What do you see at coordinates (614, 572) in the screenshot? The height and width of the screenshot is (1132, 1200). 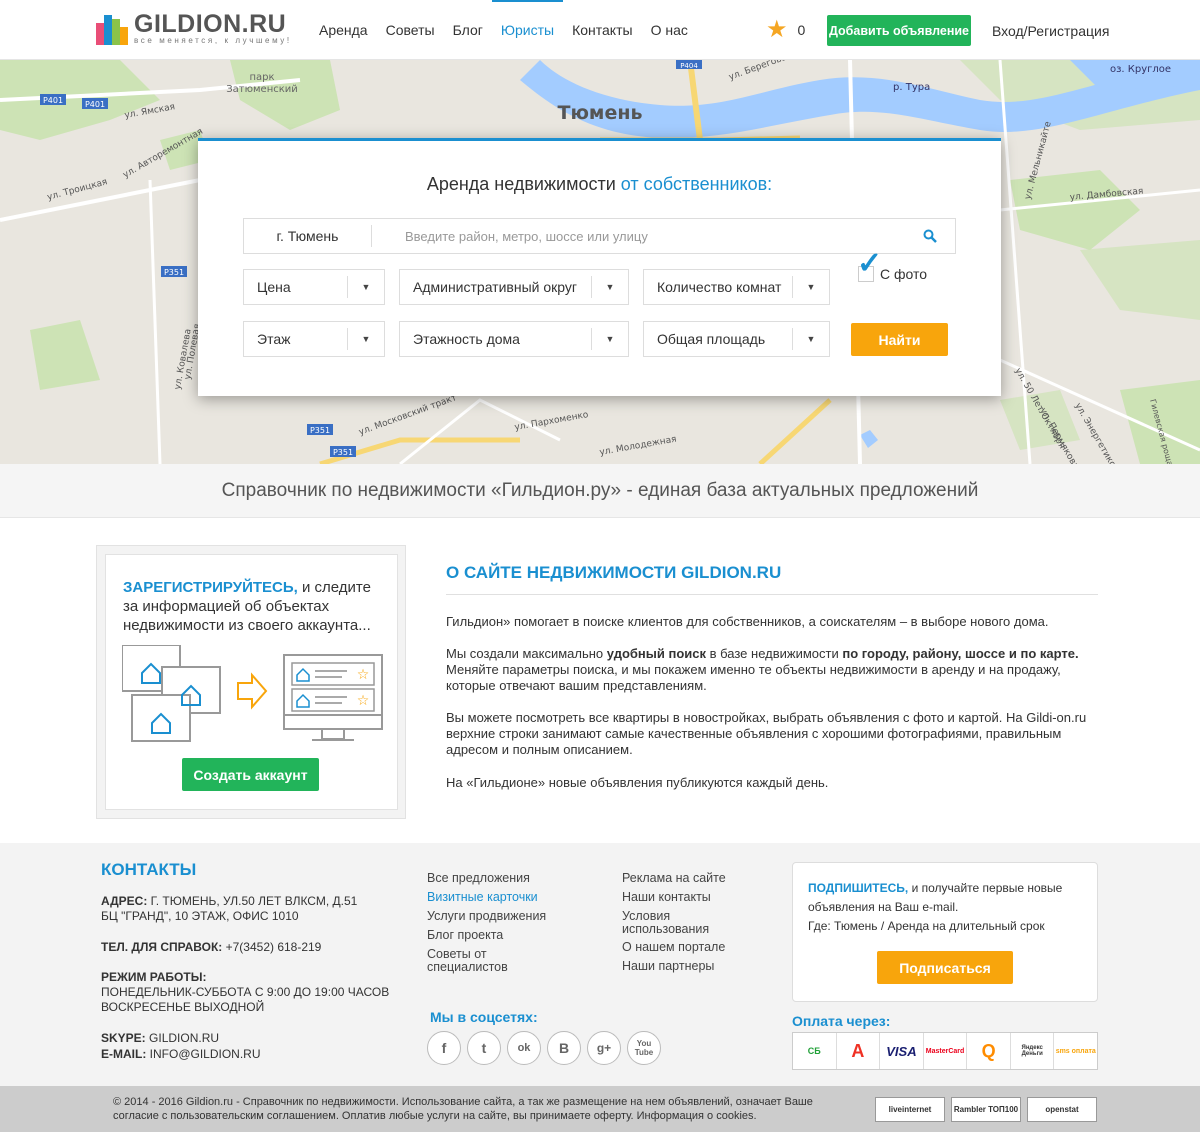 I see `about-title: О САЙТЕ НЕДВИЖИМОСТИ GILDION.RU` at bounding box center [614, 572].